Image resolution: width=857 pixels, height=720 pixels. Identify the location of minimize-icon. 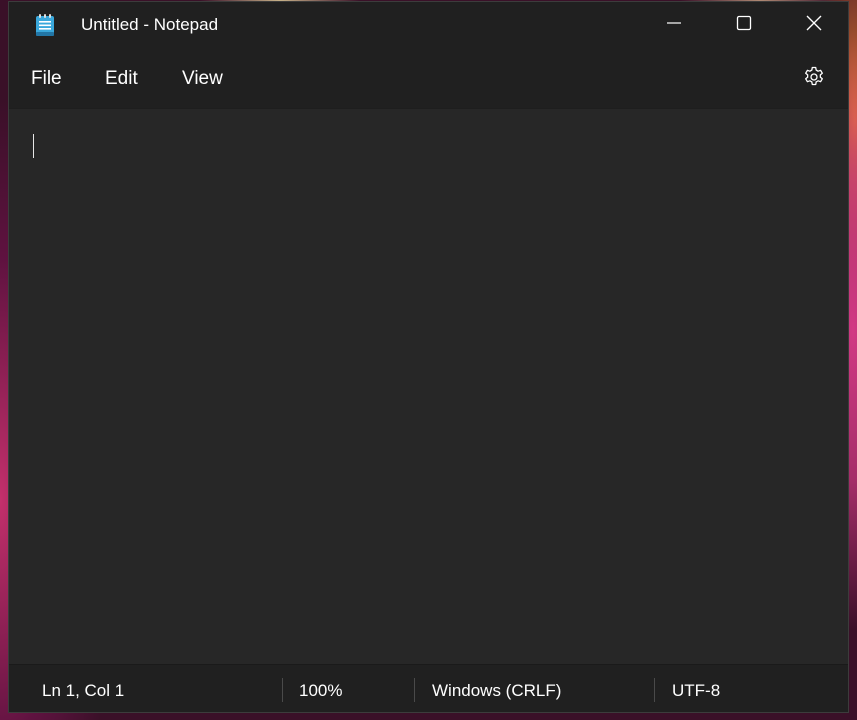
(674, 25).